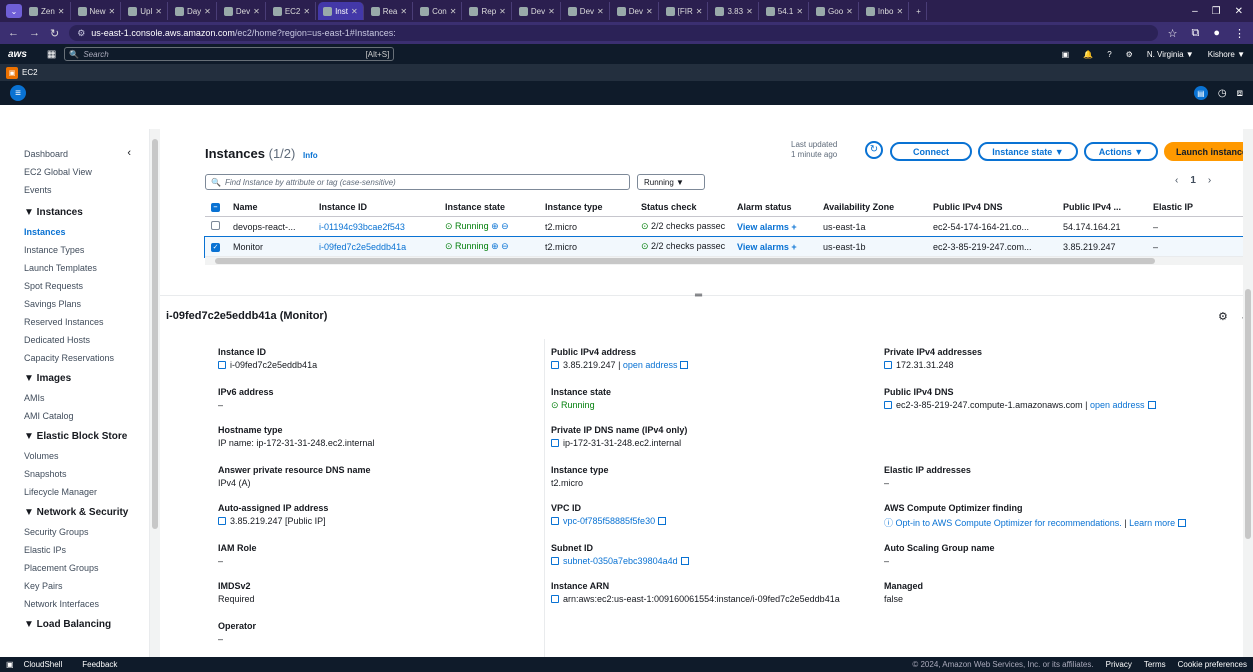  What do you see at coordinates (215, 207) in the screenshot?
I see `select-all-checkbox: –` at bounding box center [215, 207].